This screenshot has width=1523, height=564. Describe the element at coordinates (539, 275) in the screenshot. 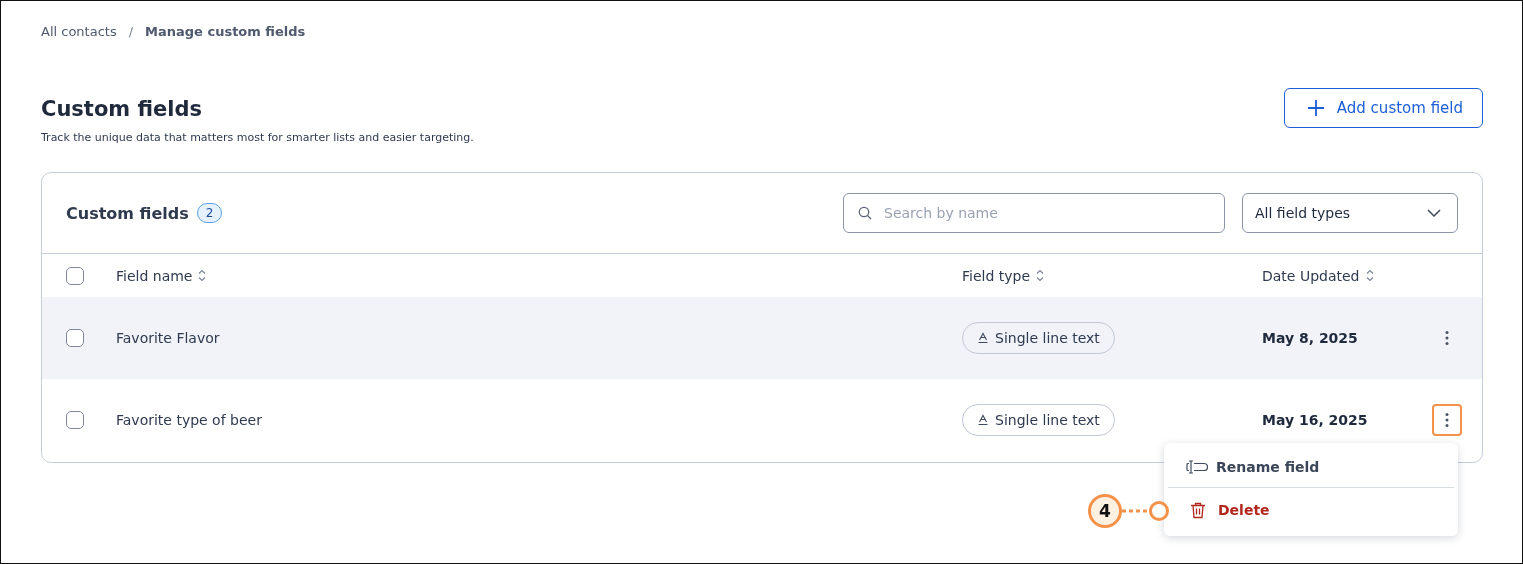

I see `column-header: Field name` at that location.